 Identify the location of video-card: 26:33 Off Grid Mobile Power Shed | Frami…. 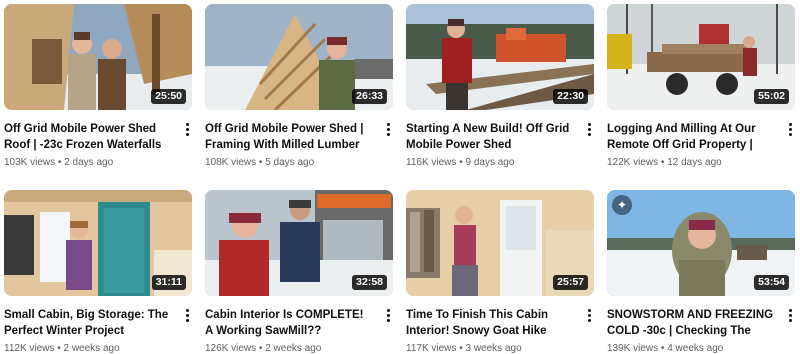
(299, 86).